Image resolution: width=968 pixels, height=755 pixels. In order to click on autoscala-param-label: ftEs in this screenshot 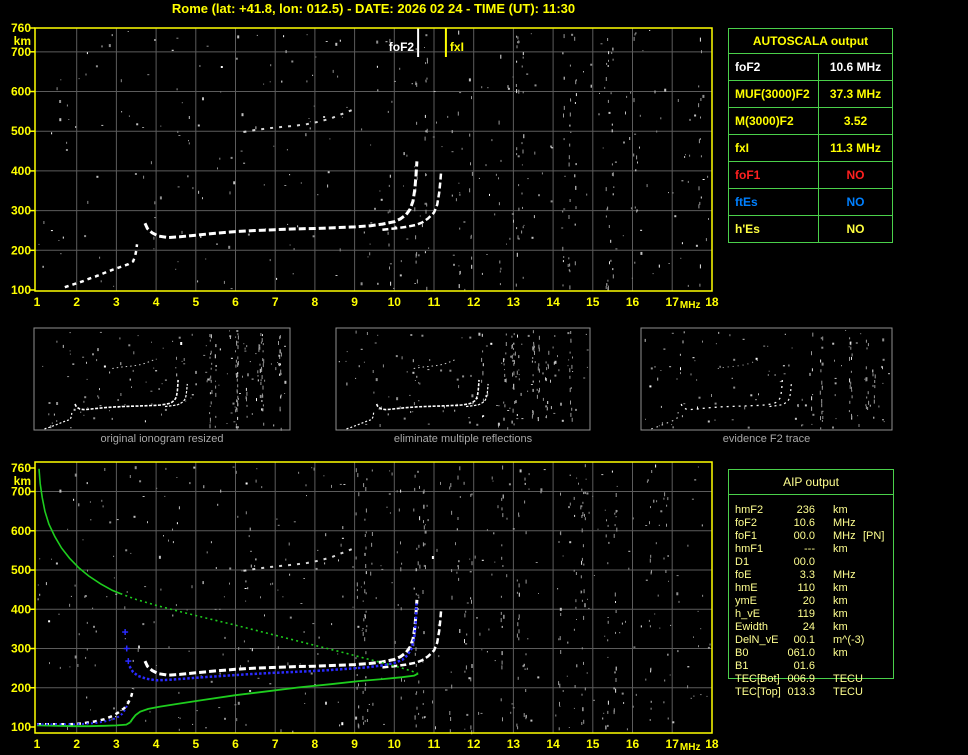, I will do `click(774, 202)`.